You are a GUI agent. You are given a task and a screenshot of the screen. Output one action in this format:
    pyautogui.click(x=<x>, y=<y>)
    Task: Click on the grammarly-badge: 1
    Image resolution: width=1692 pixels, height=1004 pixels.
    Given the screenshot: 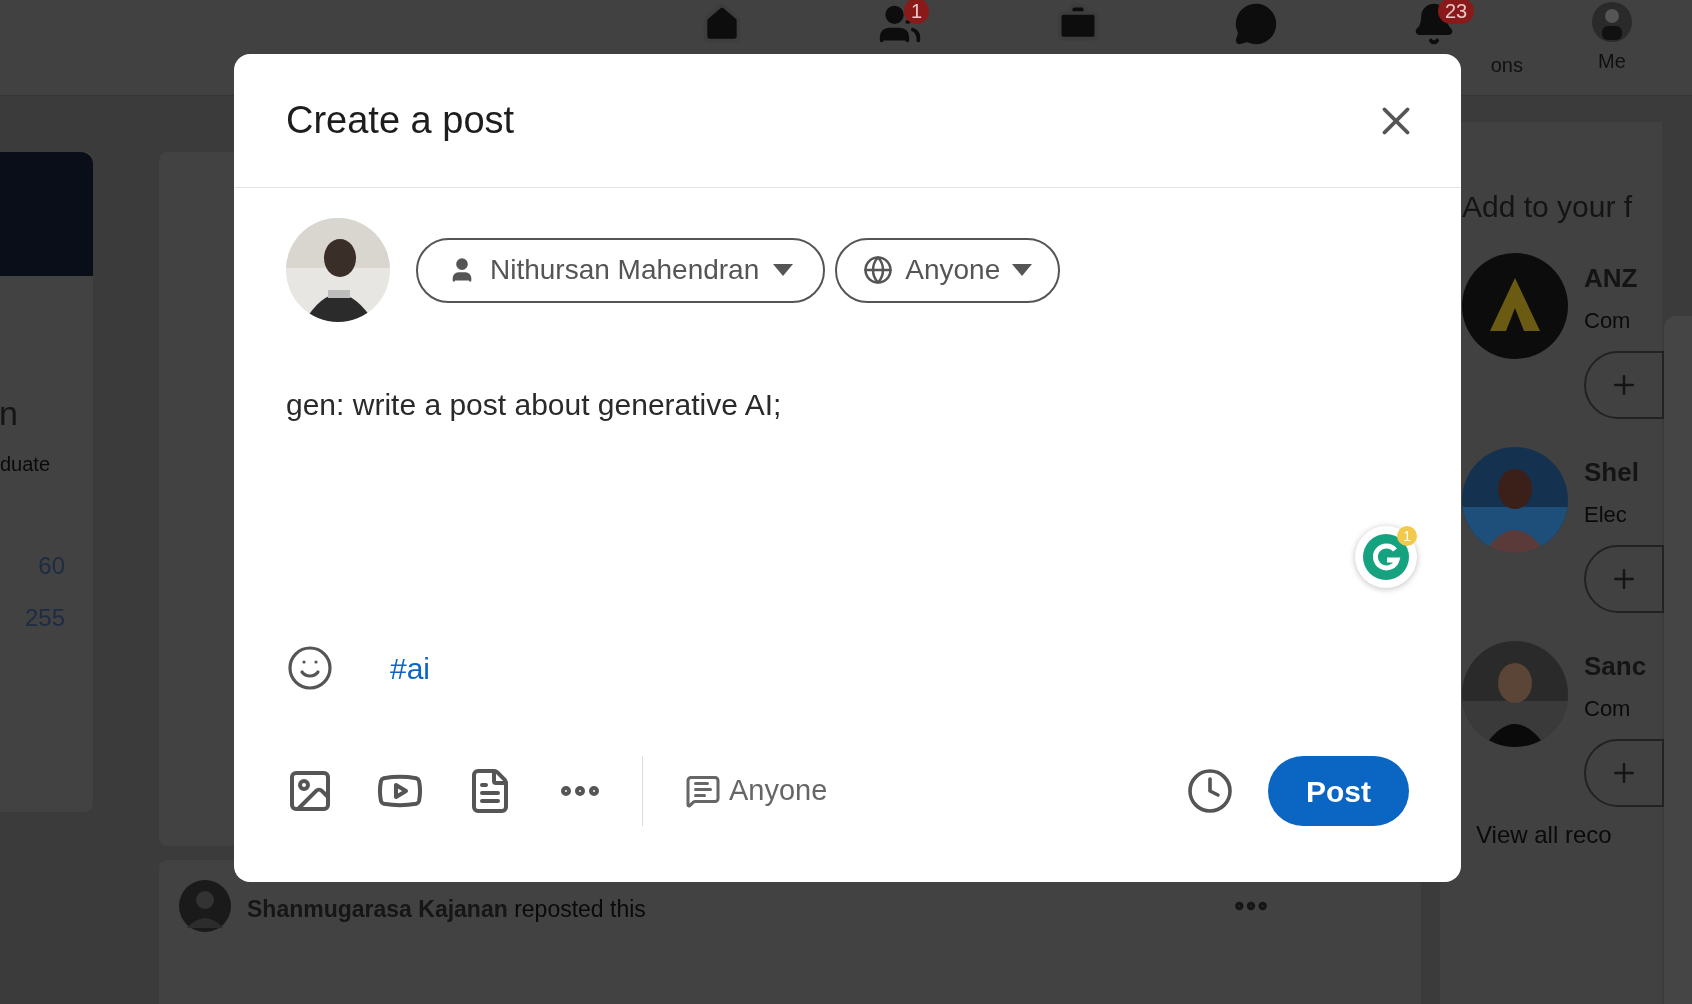 What is the action you would take?
    pyautogui.click(x=1407, y=536)
    